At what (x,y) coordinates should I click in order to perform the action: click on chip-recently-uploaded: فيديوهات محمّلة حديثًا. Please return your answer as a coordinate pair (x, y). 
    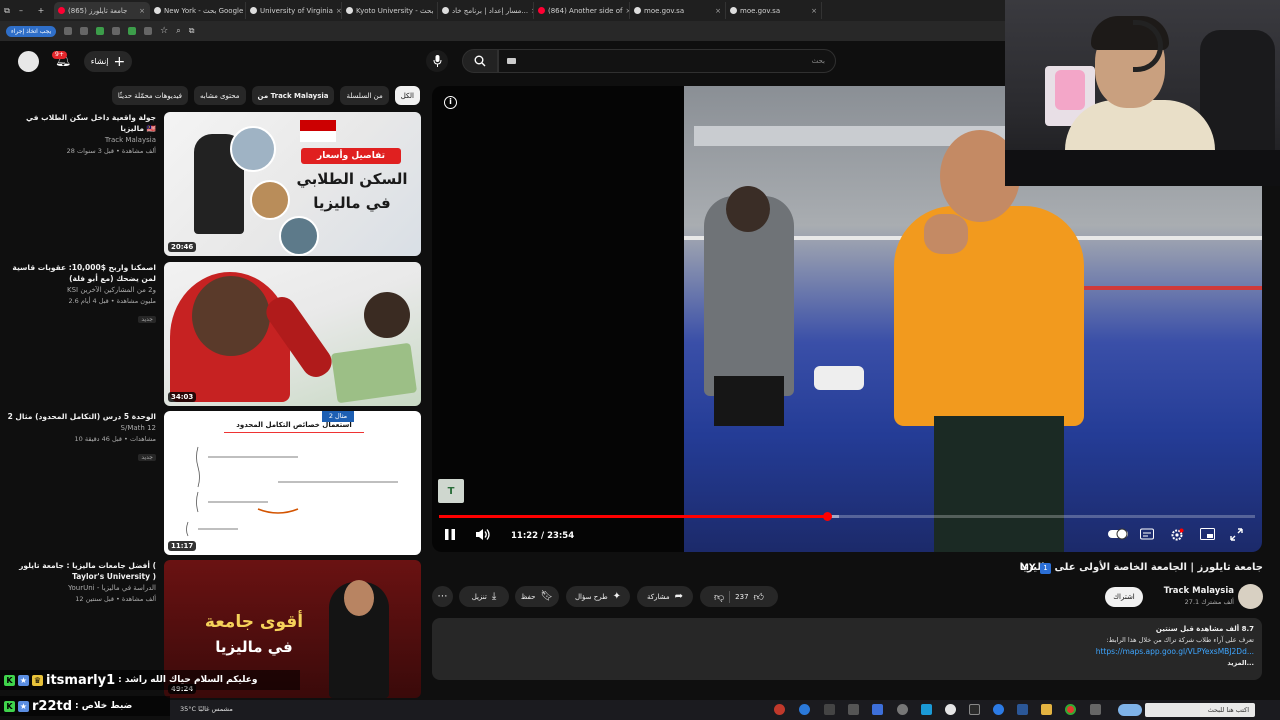
    Looking at the image, I should click on (149, 95).